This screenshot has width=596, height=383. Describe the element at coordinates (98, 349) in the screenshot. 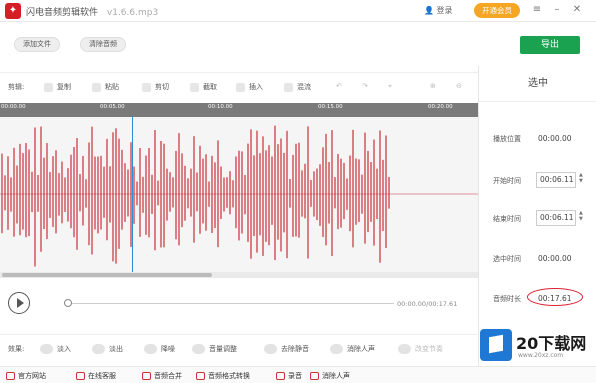

I see `fade-out-icon` at that location.